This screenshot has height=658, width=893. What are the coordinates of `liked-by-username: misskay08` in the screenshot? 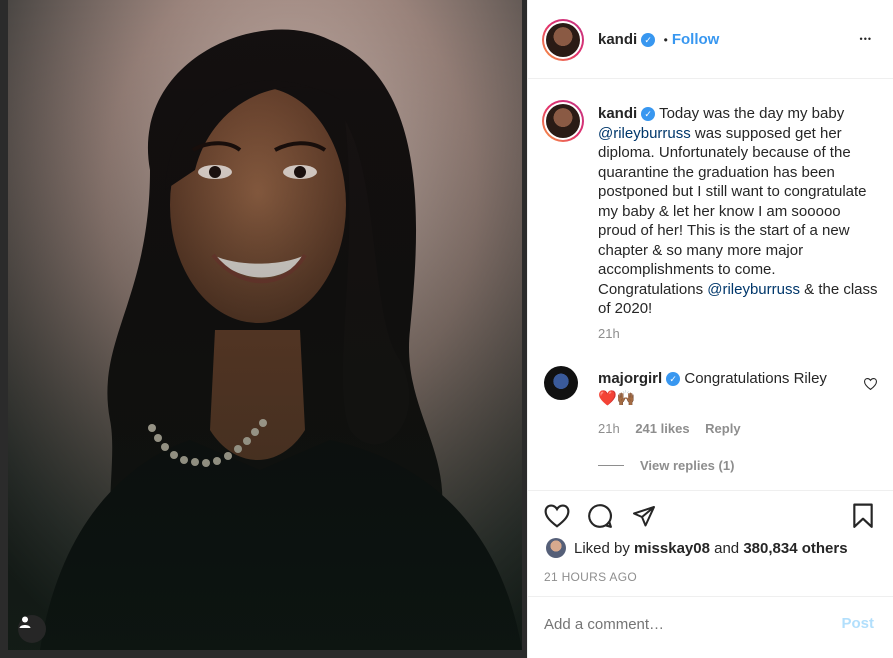 It's located at (672, 548).